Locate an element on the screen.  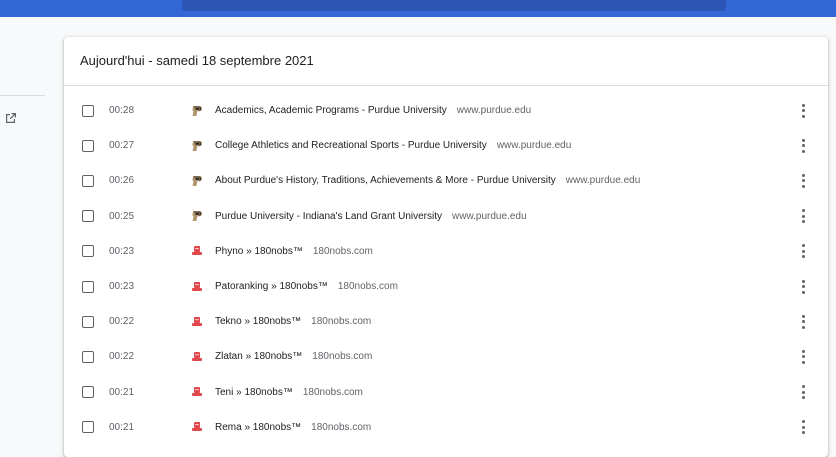
entry-link: Zlatan » 180nobs™ 180nobs.com is located at coordinates (293, 356).